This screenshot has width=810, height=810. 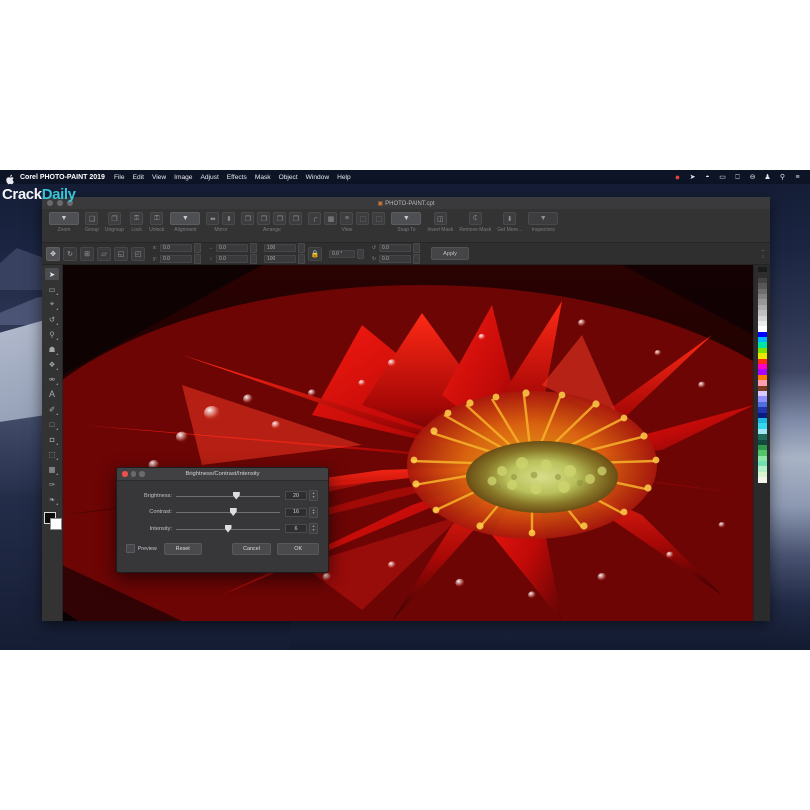 I want to click on size-width-stepper, so click(x=253, y=248).